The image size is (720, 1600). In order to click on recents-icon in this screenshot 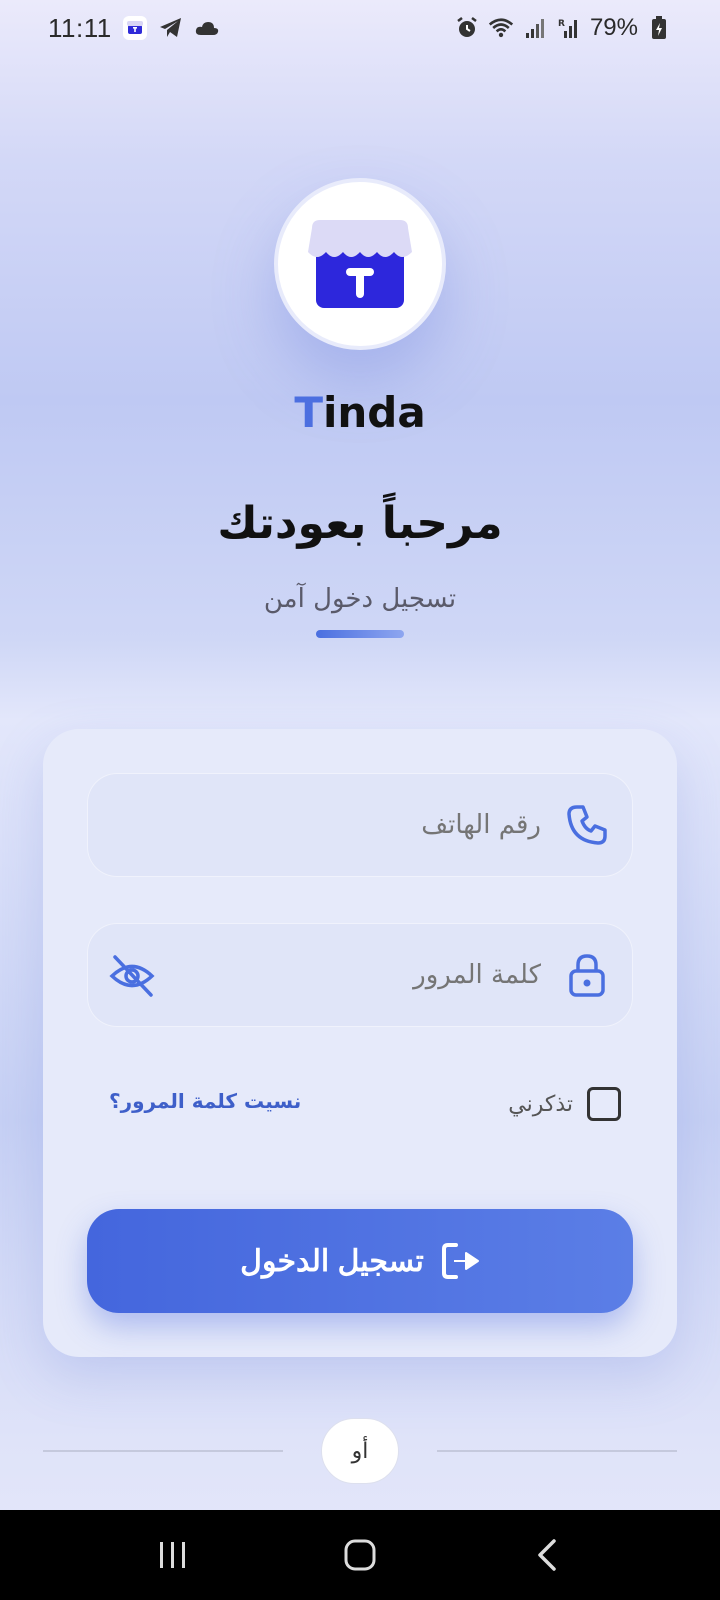, I will do `click(173, 1555)`.